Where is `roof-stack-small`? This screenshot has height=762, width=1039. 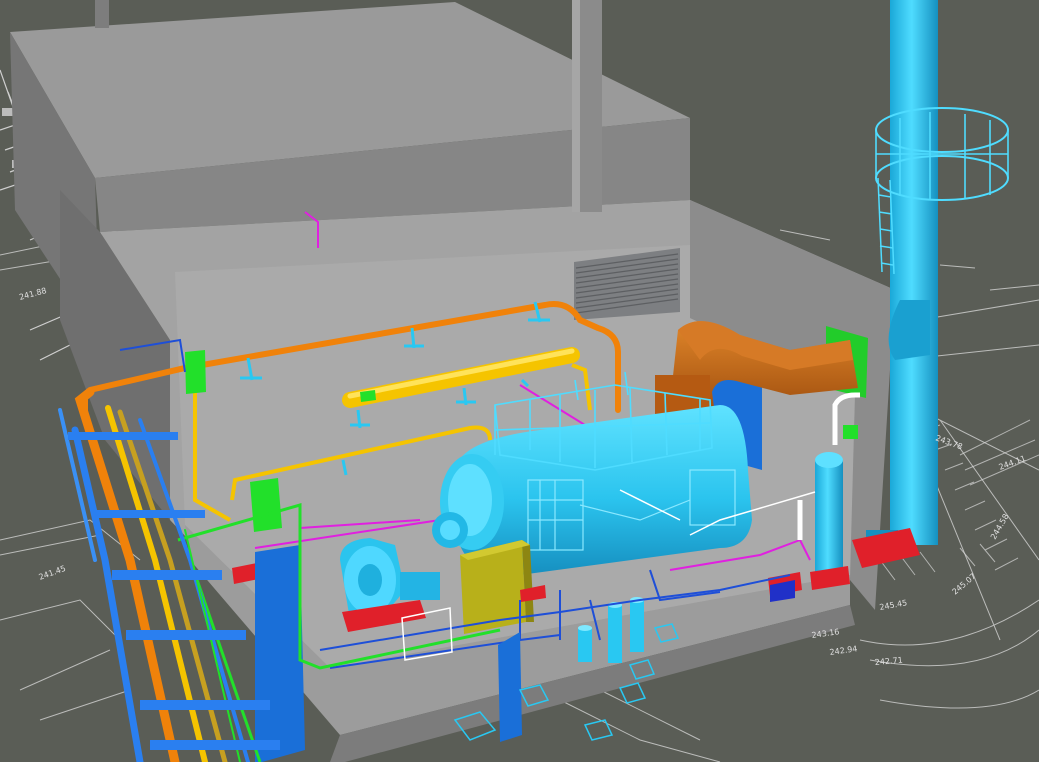
roof-stack-small is located at coordinates (102, 14).